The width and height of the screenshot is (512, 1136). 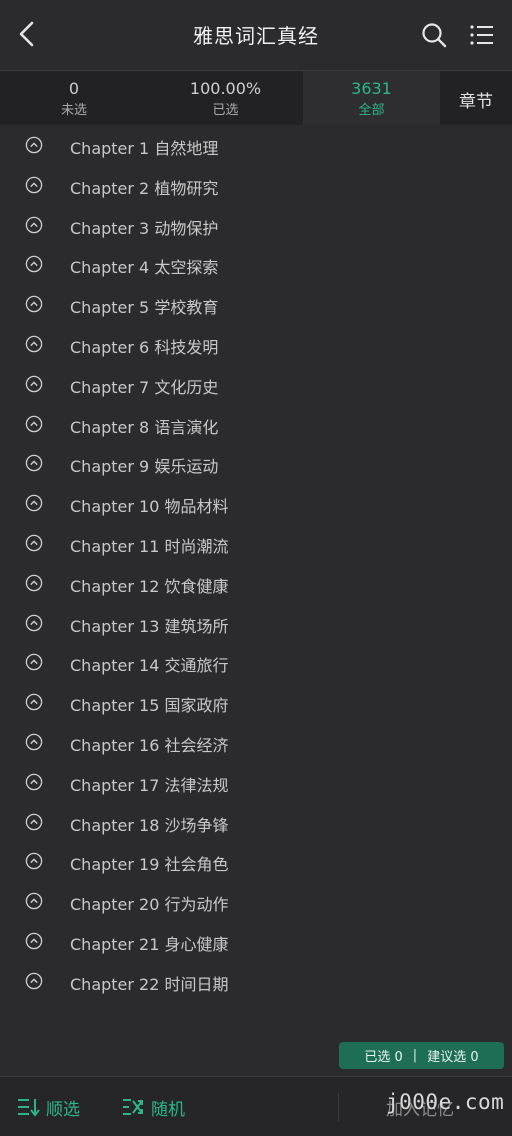 I want to click on chapter-row: Chapter 13 建筑场所, so click(x=256, y=624).